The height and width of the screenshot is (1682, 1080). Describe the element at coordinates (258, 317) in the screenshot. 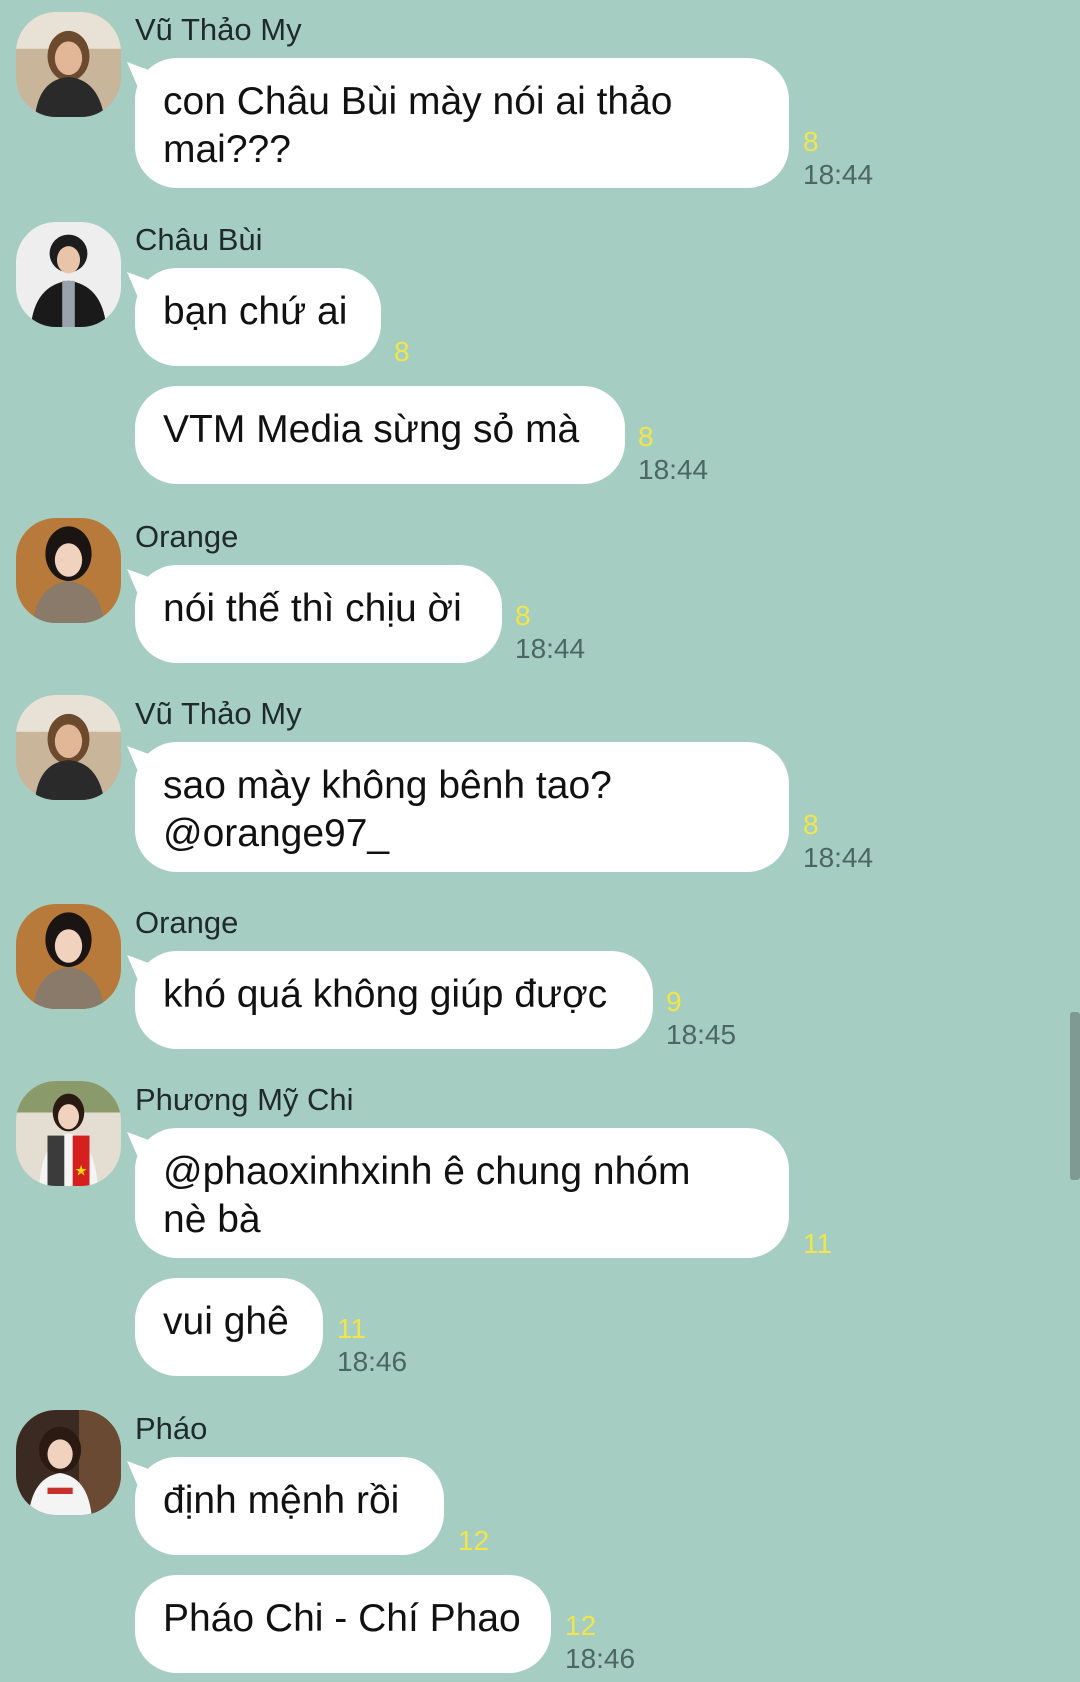

I see `message-bubble: bạn chứ ai` at that location.